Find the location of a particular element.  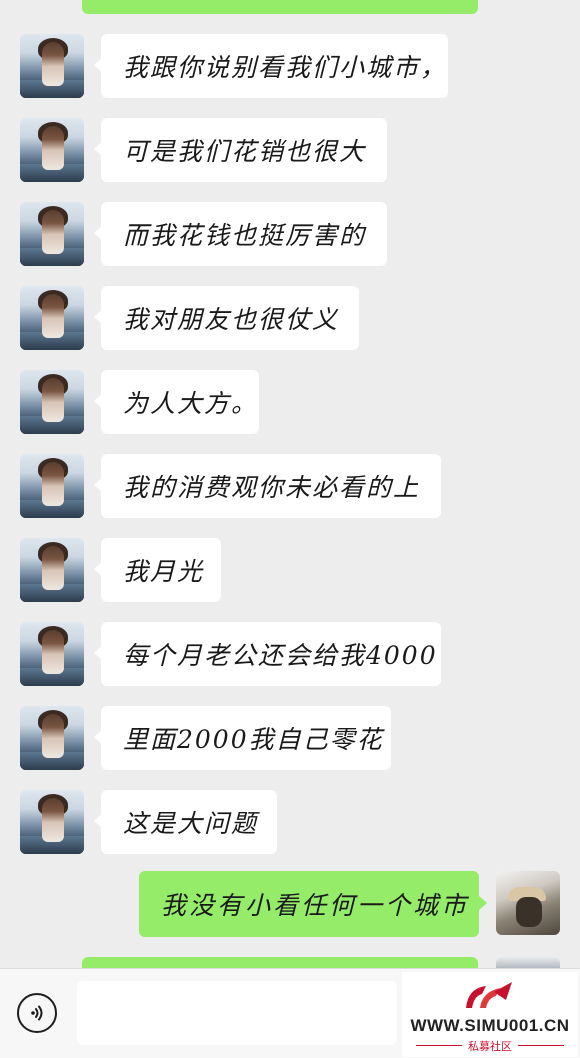

outgoing-message-text: 我没有小看任何一个城市 is located at coordinates (315, 905).